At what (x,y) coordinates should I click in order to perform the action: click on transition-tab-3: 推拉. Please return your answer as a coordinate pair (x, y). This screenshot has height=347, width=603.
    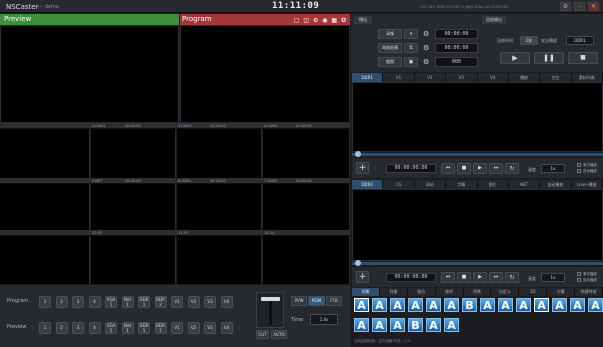
    Looking at the image, I should click on (421, 292).